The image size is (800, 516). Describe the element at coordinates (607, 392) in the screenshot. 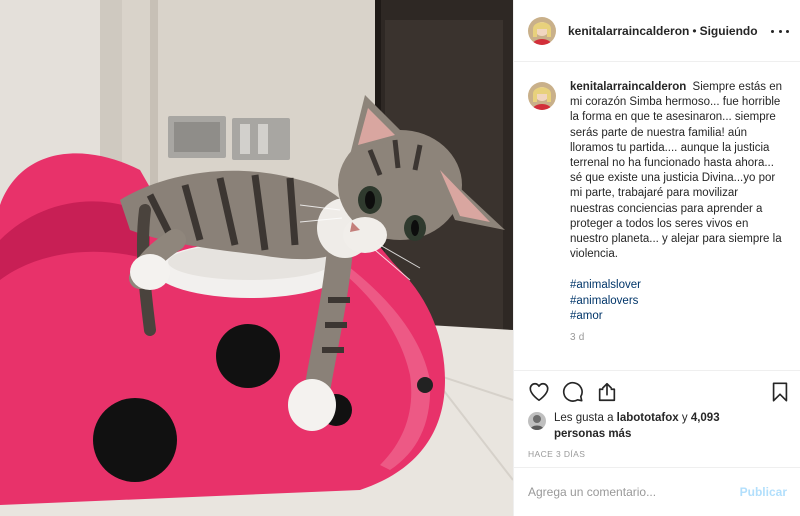

I see `share-icon` at that location.